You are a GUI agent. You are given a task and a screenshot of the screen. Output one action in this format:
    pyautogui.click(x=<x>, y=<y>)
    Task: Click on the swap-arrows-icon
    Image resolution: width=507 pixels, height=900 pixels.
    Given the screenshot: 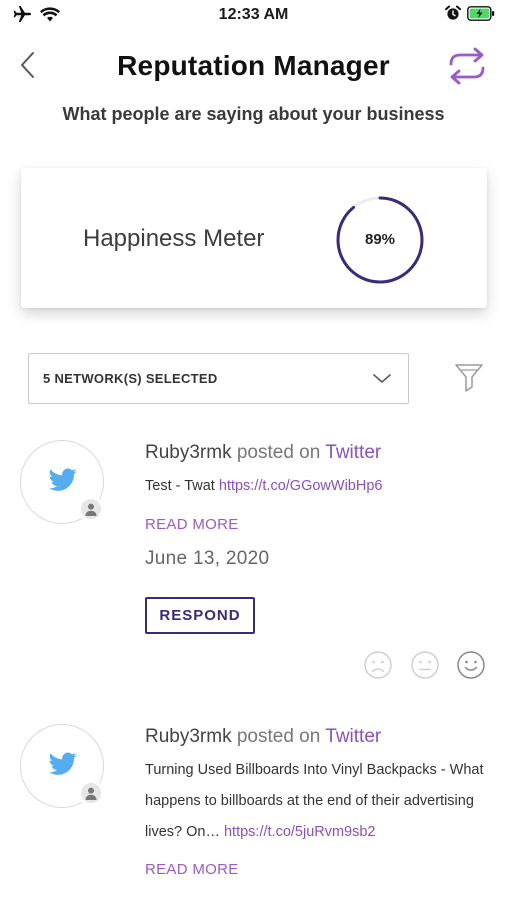 What is the action you would take?
    pyautogui.click(x=467, y=66)
    